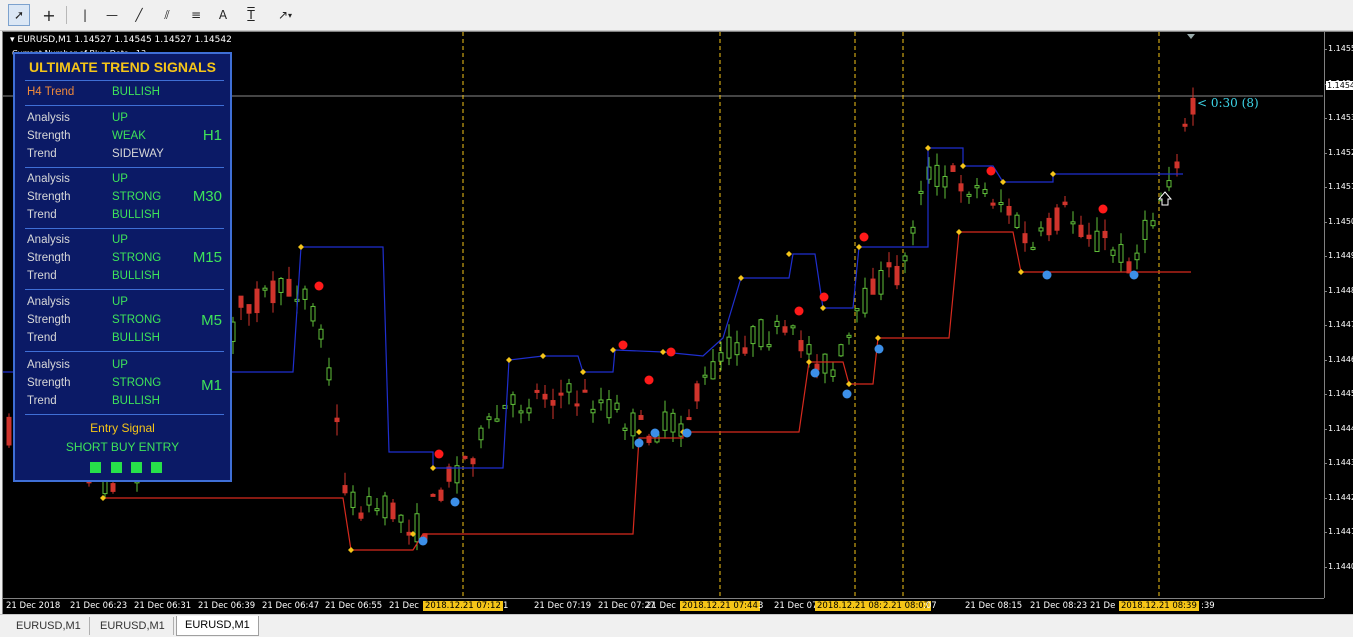 The image size is (1353, 637). What do you see at coordinates (133, 626) in the screenshot?
I see `tab-eurusd-m1-2: EURUSD,M1` at bounding box center [133, 626].